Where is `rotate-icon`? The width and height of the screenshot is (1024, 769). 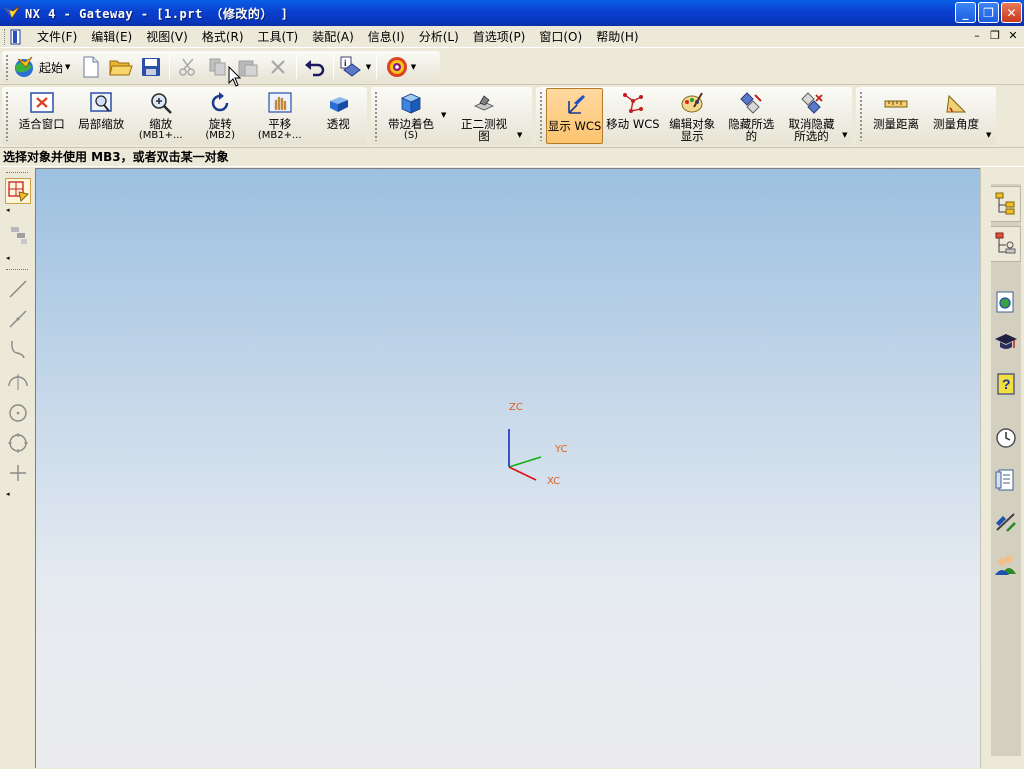
rotate-icon is located at coordinates (220, 102).